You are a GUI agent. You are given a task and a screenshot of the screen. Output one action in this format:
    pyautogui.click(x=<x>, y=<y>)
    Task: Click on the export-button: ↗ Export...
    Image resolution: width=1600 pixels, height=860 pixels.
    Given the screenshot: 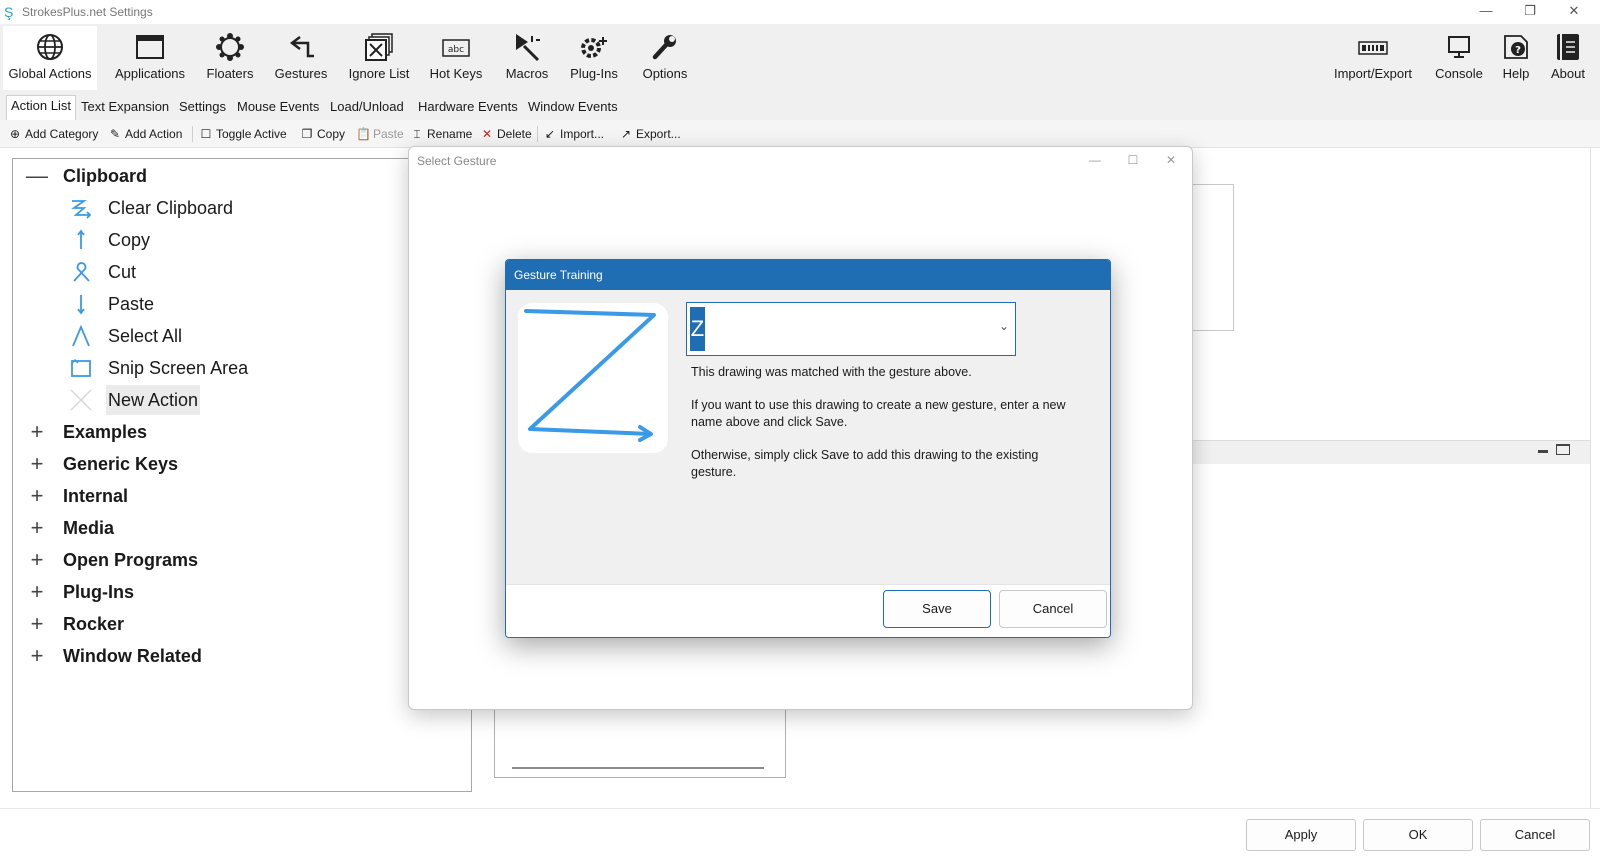 What is the action you would take?
    pyautogui.click(x=650, y=134)
    